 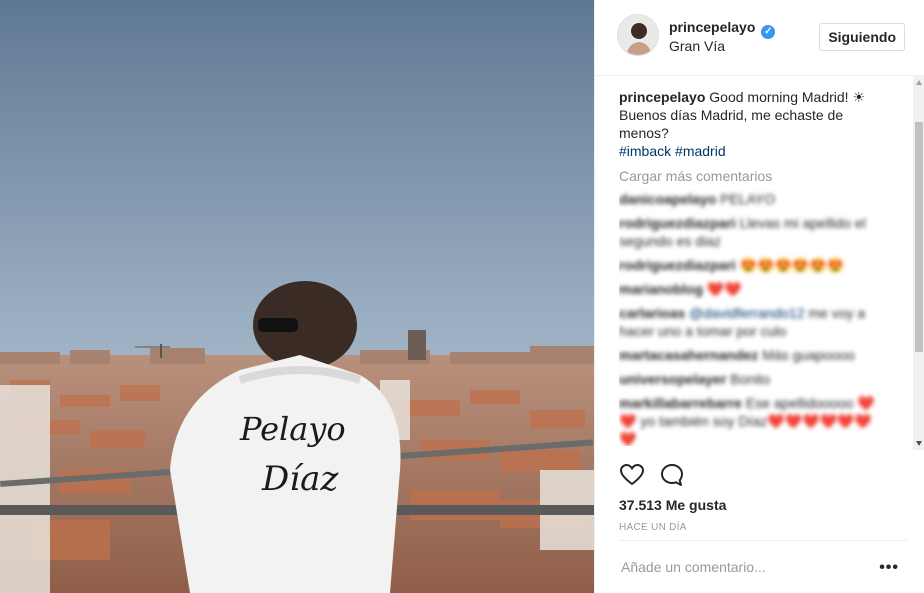 I want to click on comments-scrollbar, so click(x=918, y=263).